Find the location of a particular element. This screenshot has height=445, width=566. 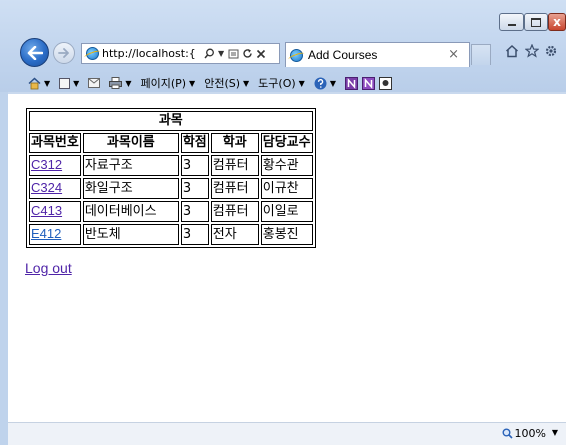

professor-cell: 홍봉진 is located at coordinates (286, 234).